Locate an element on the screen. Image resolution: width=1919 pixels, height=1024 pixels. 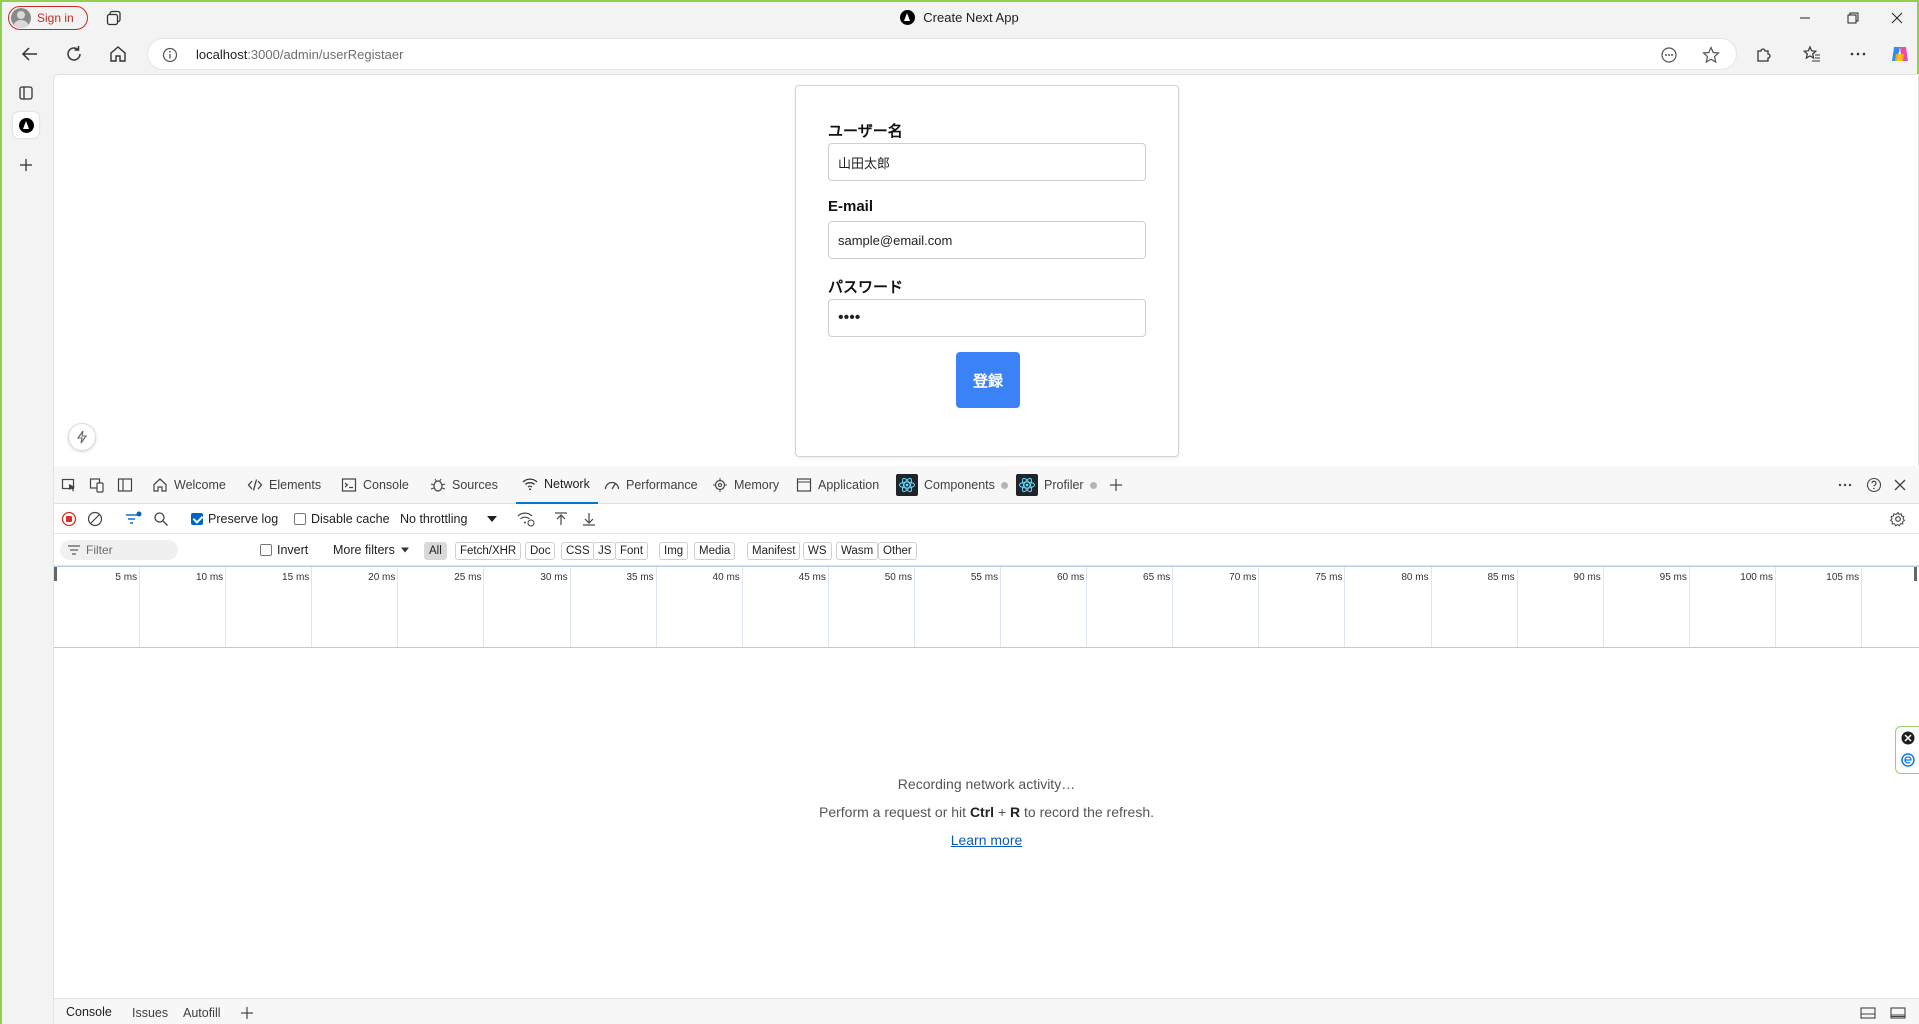
learn-more-text: Learn more is located at coordinates (986, 840).